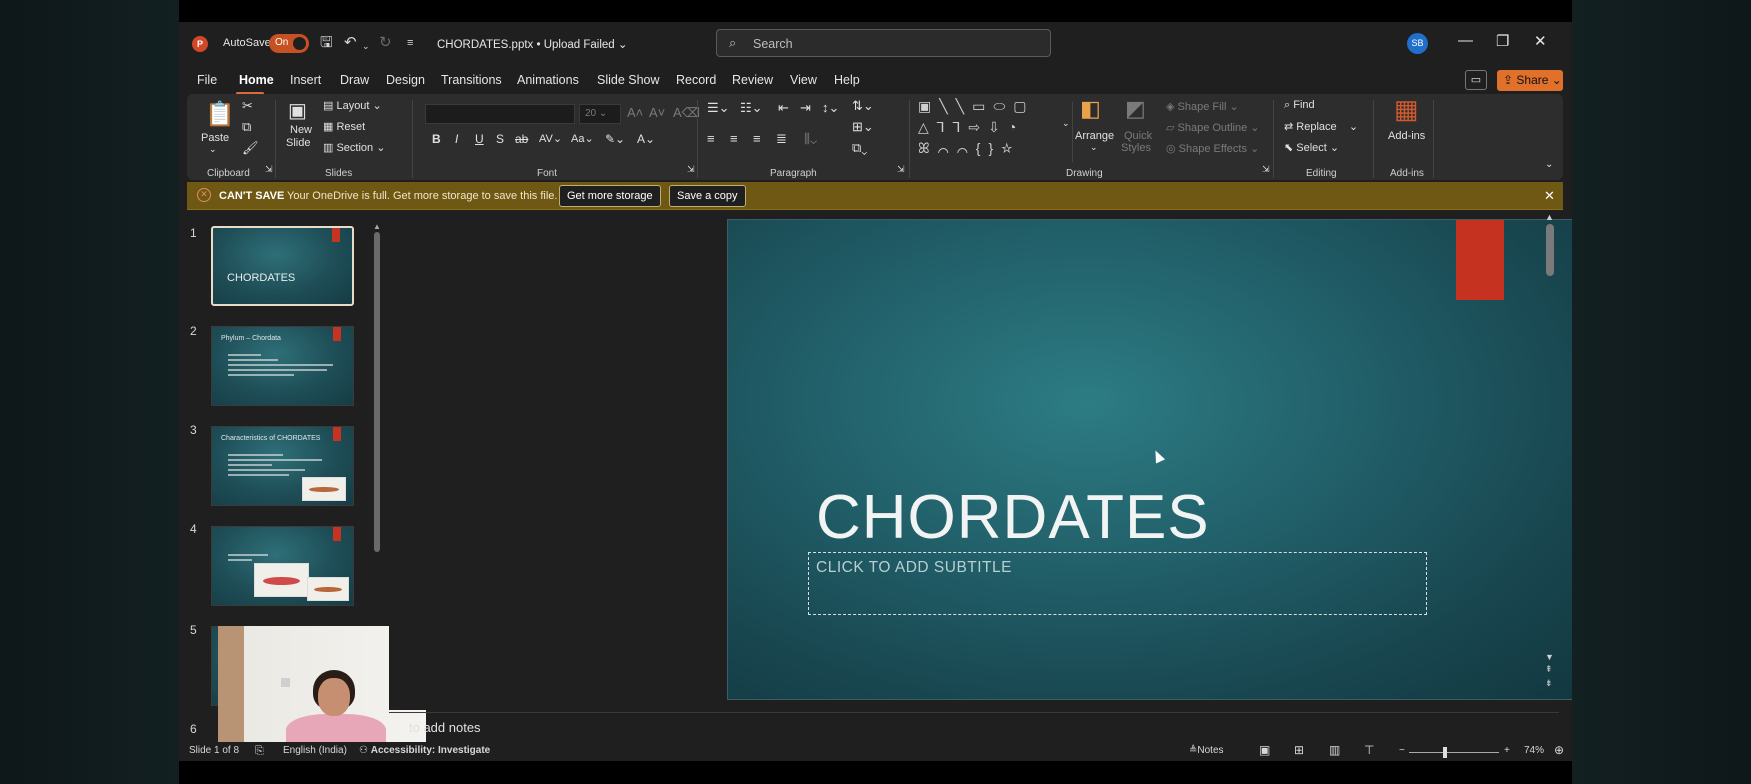 The image size is (1751, 784). What do you see at coordinates (247, 106) in the screenshot?
I see `cut-icon: ✂` at bounding box center [247, 106].